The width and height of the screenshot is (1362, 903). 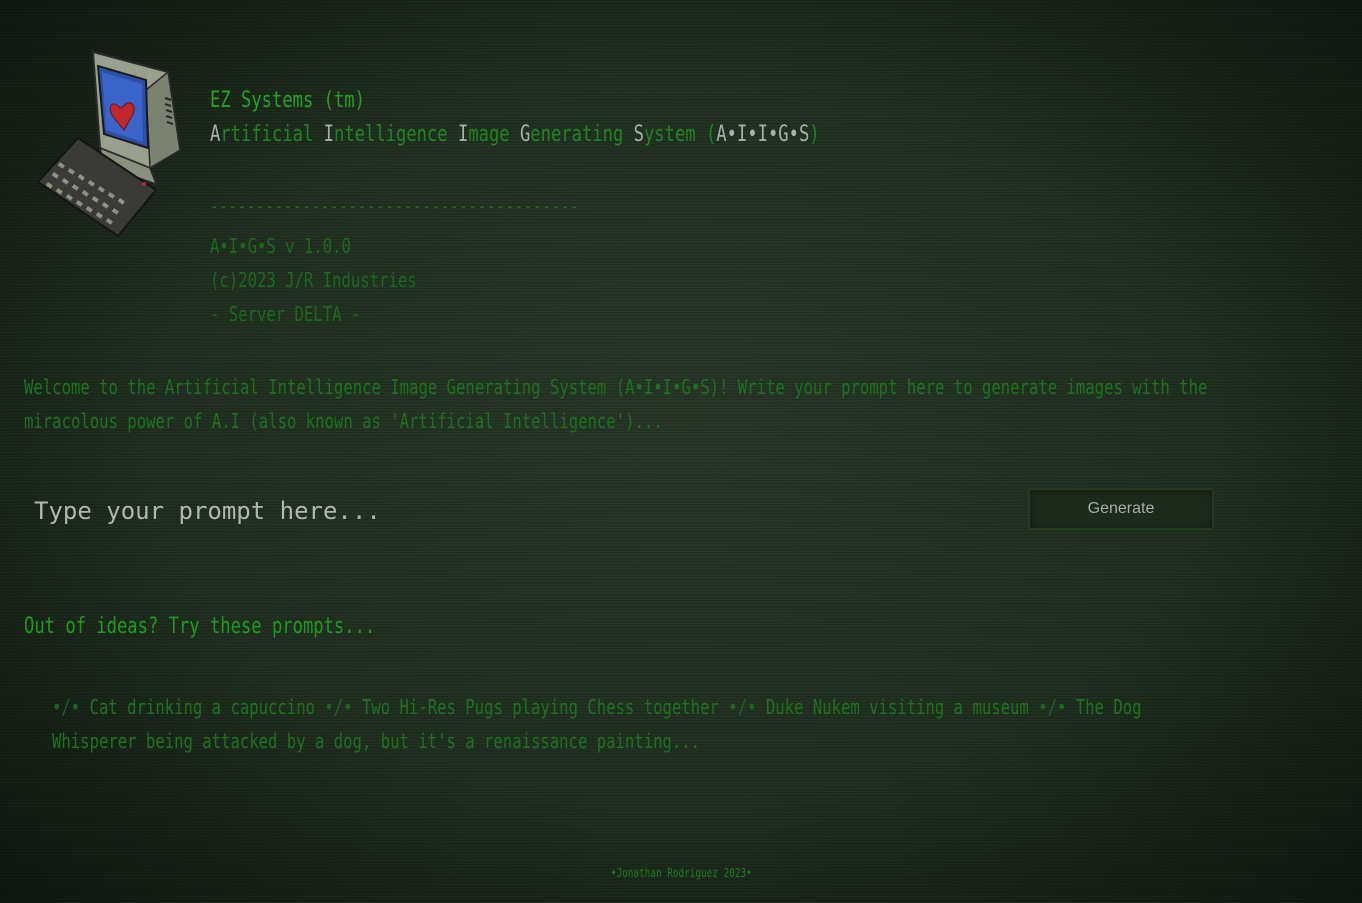 I want to click on retro-computer-heart-icon, so click(x=110, y=144).